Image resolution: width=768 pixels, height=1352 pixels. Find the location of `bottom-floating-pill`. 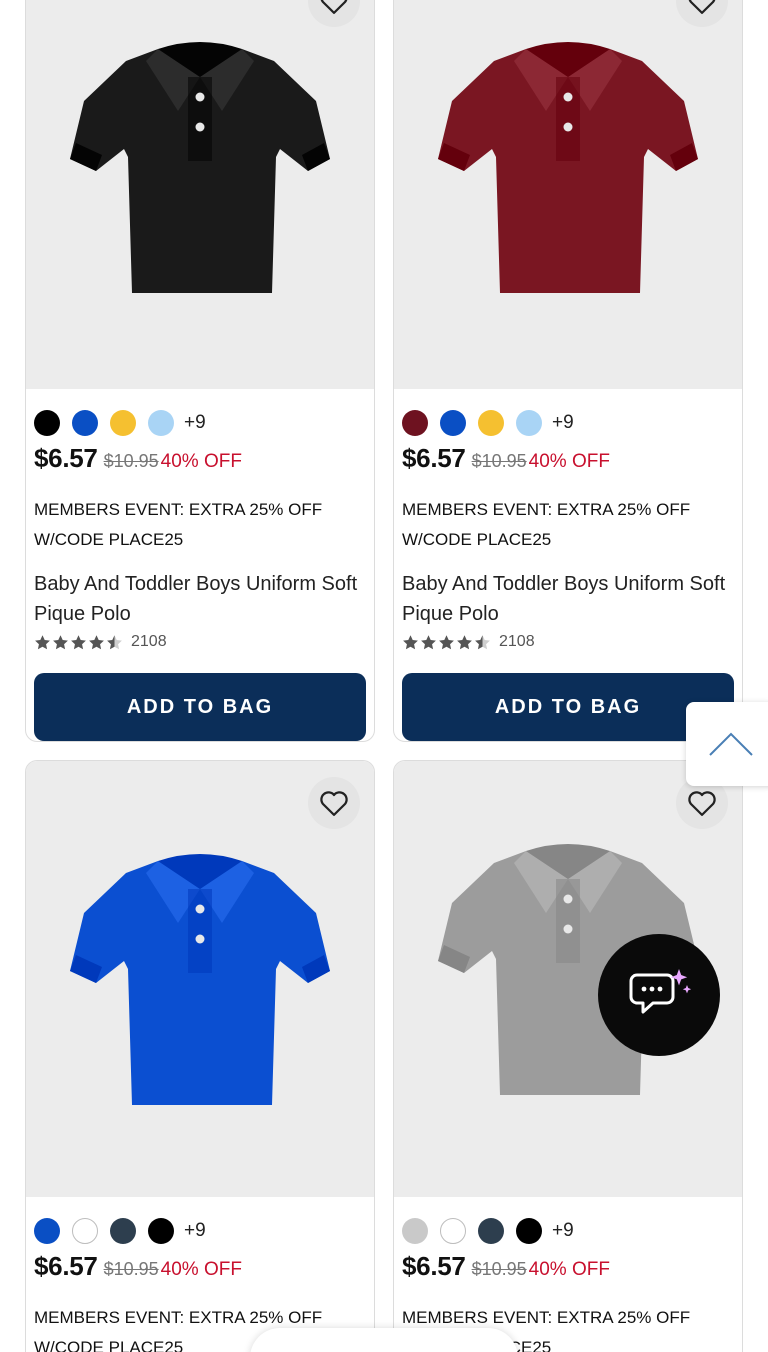

bottom-floating-pill is located at coordinates (384, 1340).